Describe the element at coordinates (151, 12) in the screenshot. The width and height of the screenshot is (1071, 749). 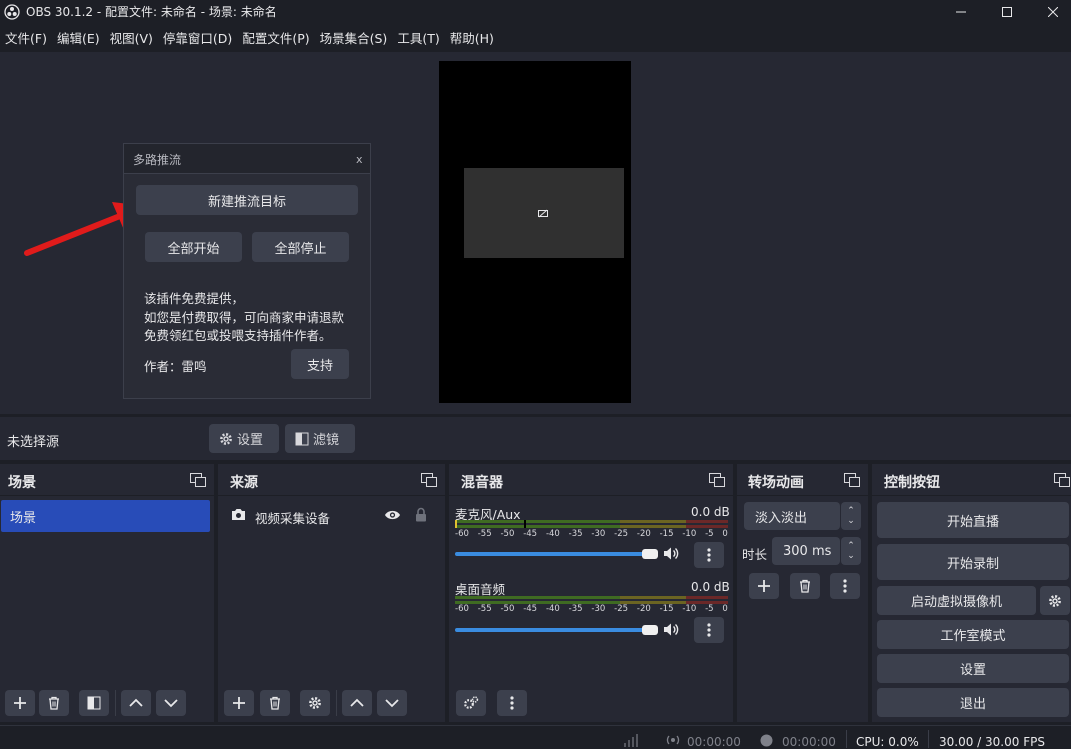
I see `window-title: OBS 30.1.2 - 配置文件: 未命名 - 场景: 未命名` at that location.